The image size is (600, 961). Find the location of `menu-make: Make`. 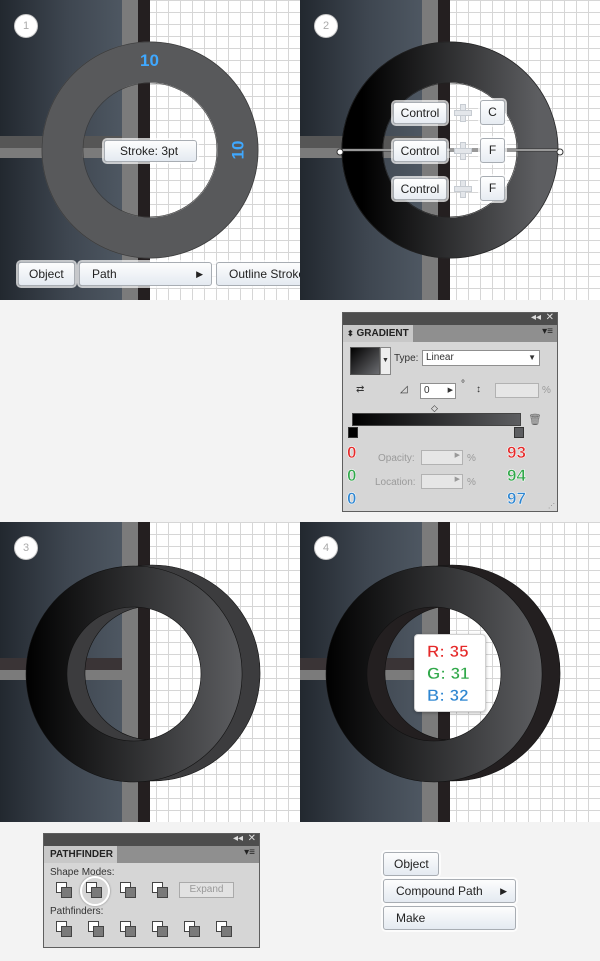

menu-make: Make is located at coordinates (449, 918).